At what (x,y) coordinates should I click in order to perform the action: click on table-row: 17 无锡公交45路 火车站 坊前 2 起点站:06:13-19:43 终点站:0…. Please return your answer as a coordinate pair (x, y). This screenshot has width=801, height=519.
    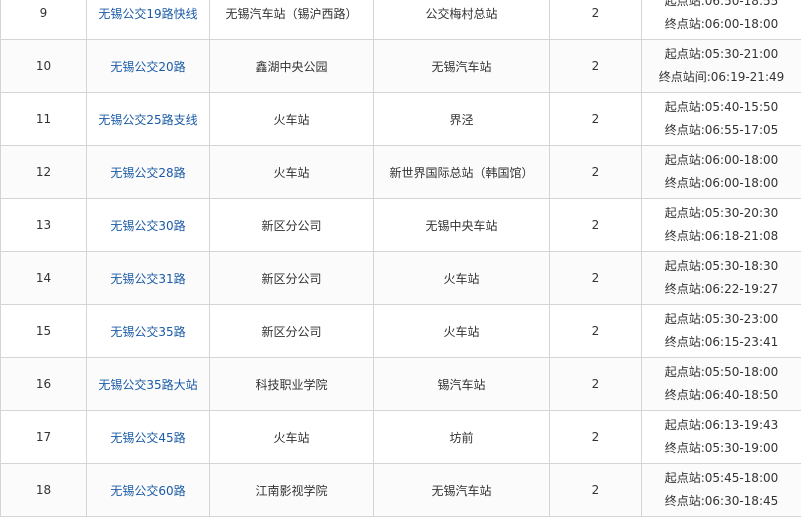
    Looking at the image, I should click on (400, 437).